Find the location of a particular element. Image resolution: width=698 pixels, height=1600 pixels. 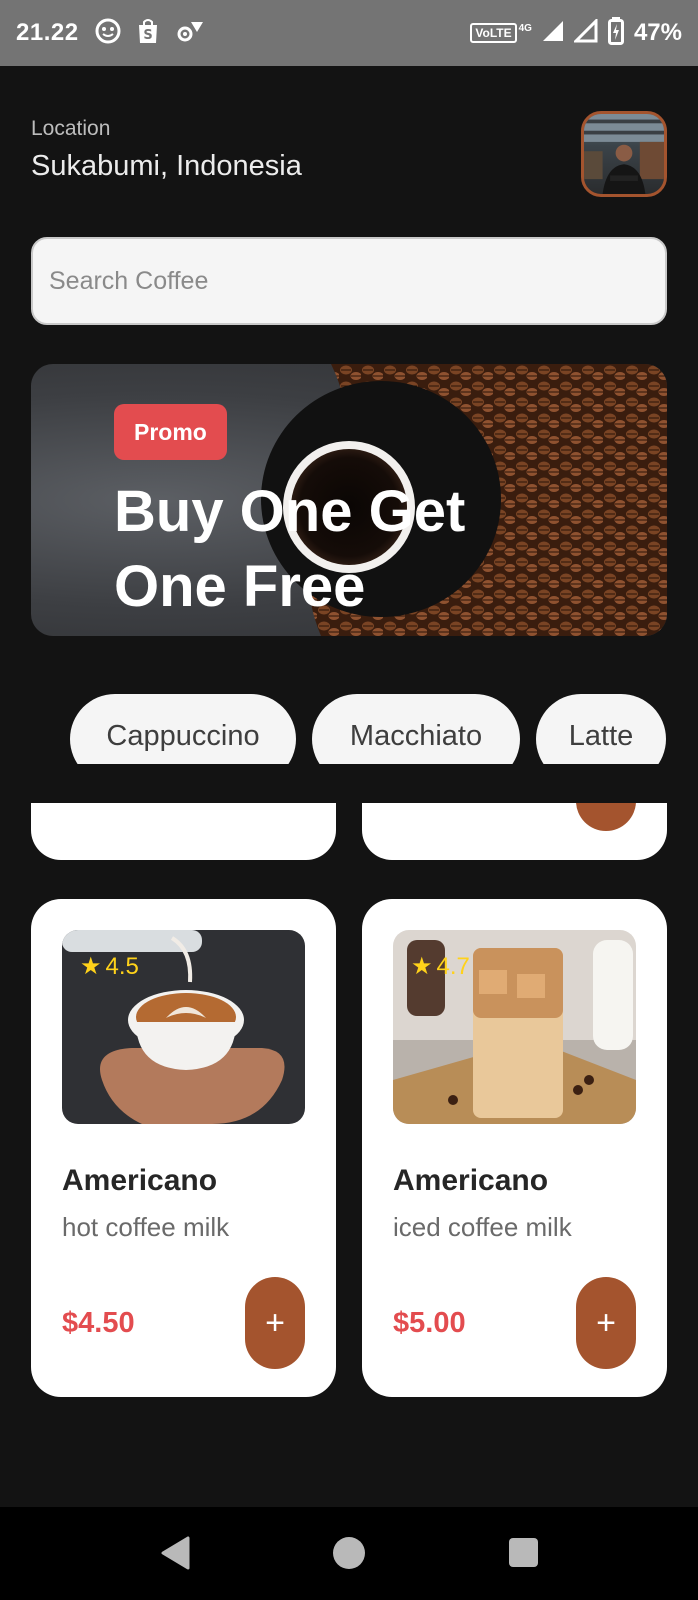

wifi-icon is located at coordinates (553, 33).